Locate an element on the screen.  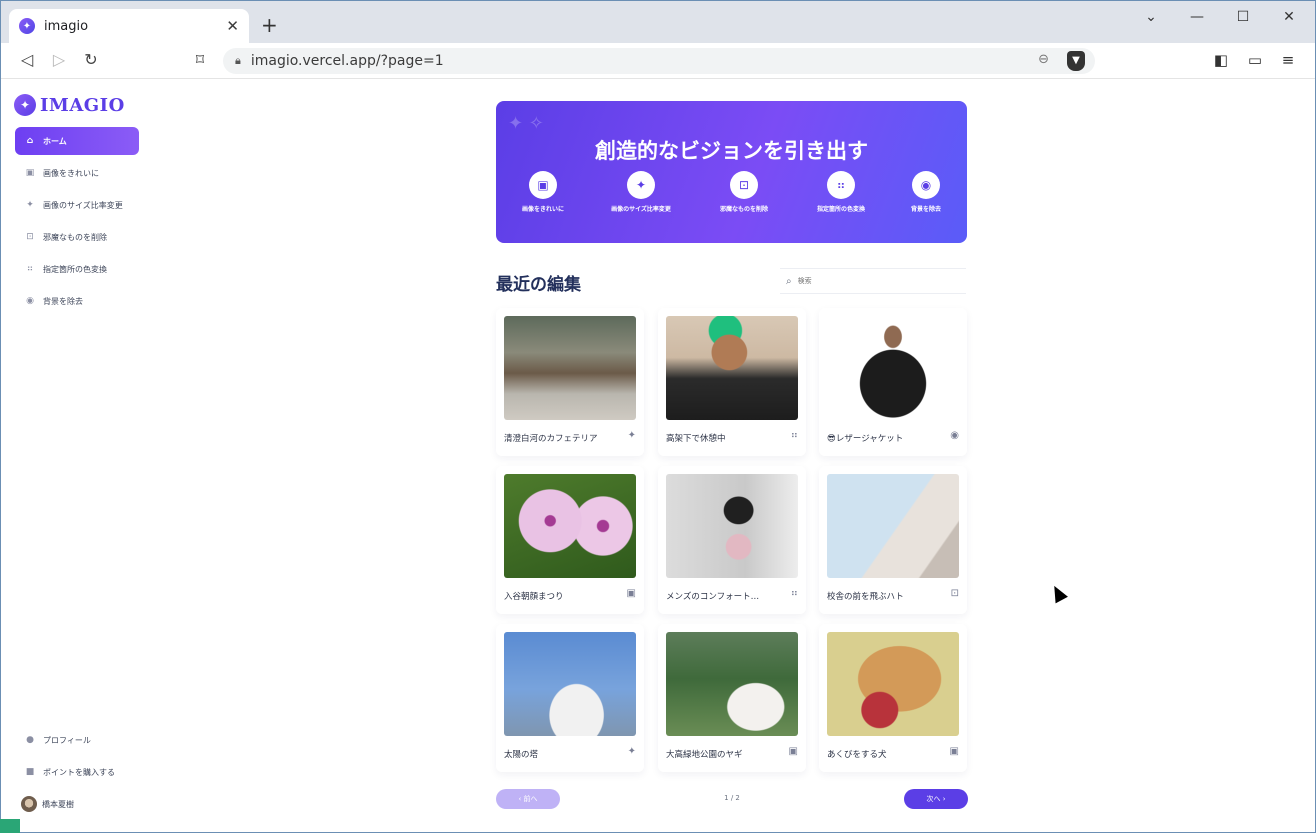
recent-card: あくびをする犬 ▣ is located at coordinates (893, 698).